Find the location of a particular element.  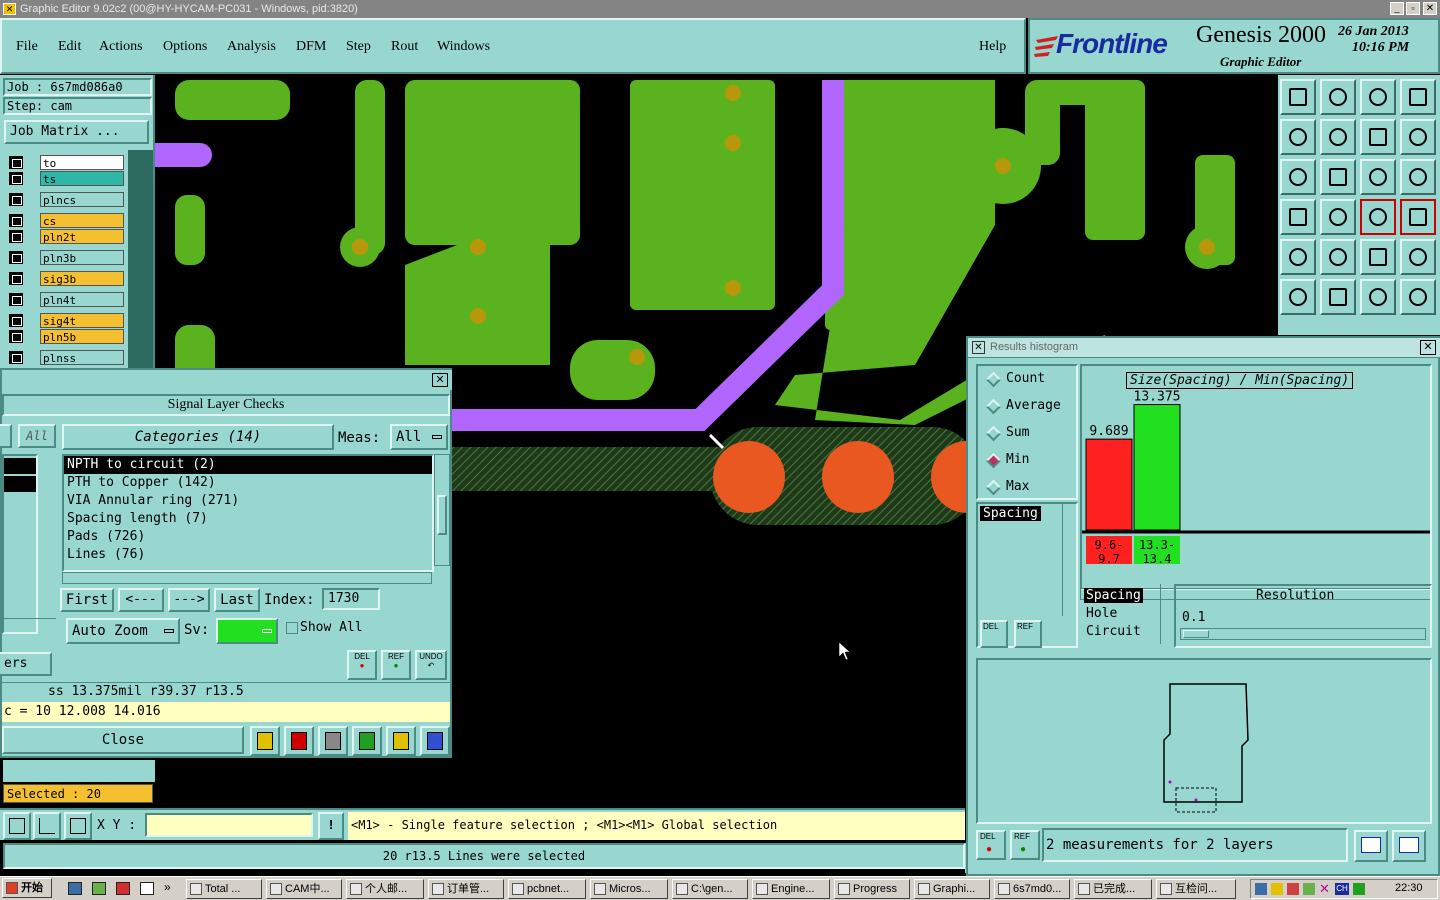

group-item-spacing: Spacing is located at coordinates (1113, 595).